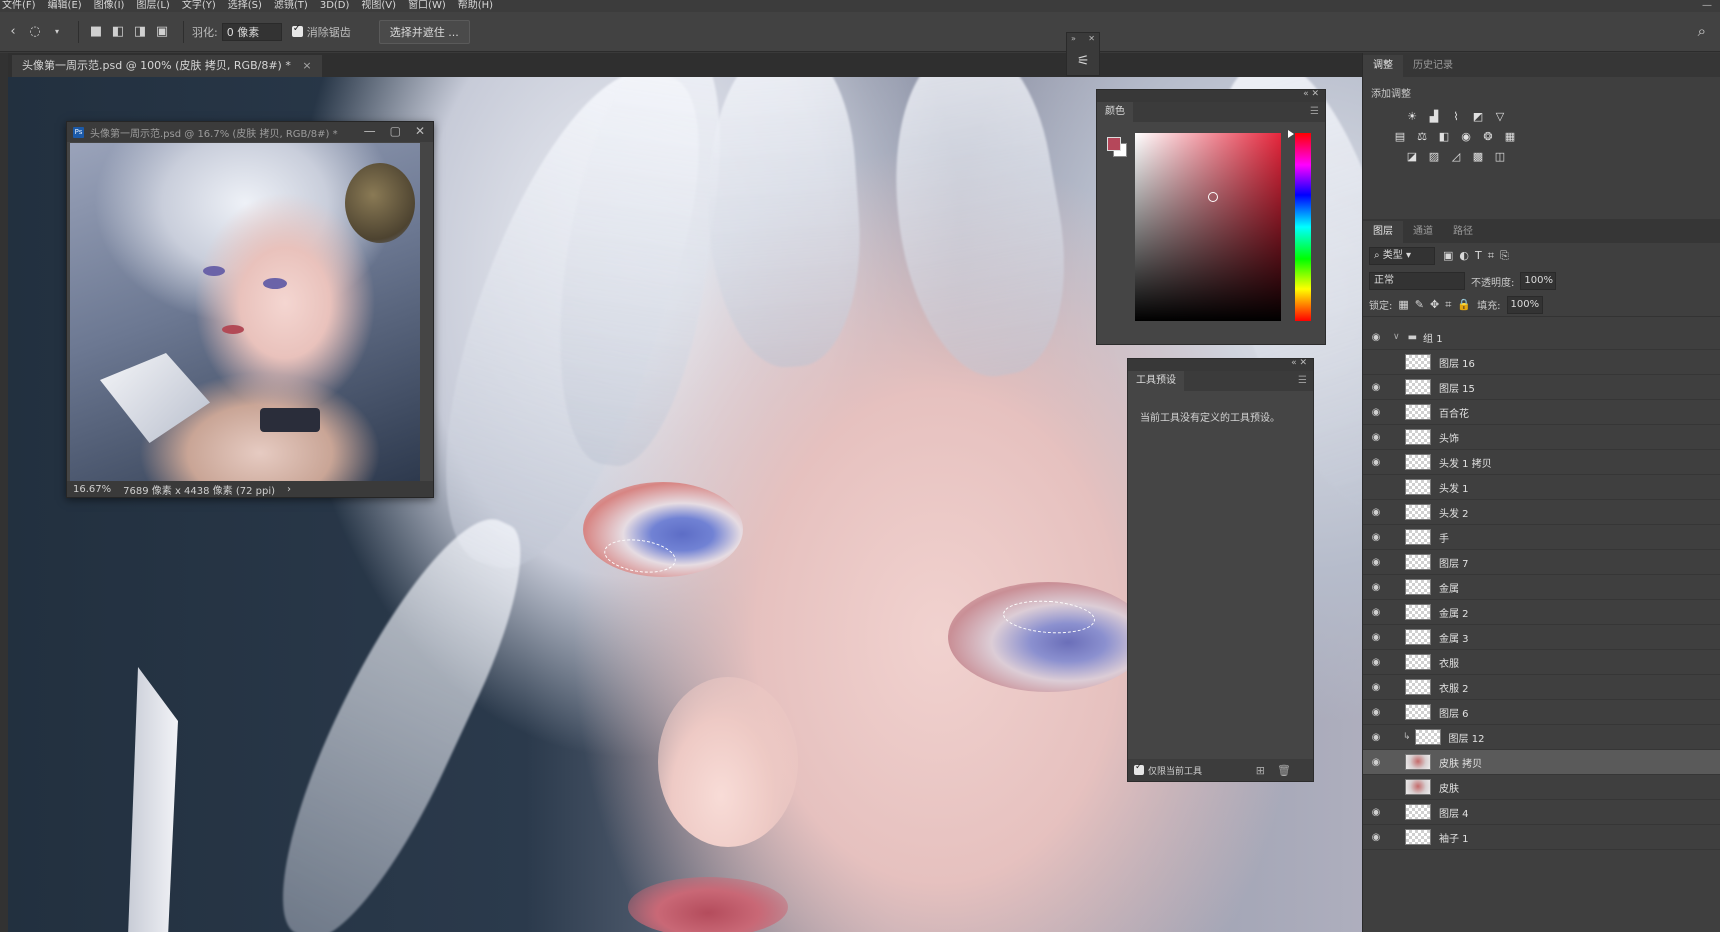  Describe the element at coordinates (378, 6) in the screenshot. I see `menu-view: 视图(V)` at that location.